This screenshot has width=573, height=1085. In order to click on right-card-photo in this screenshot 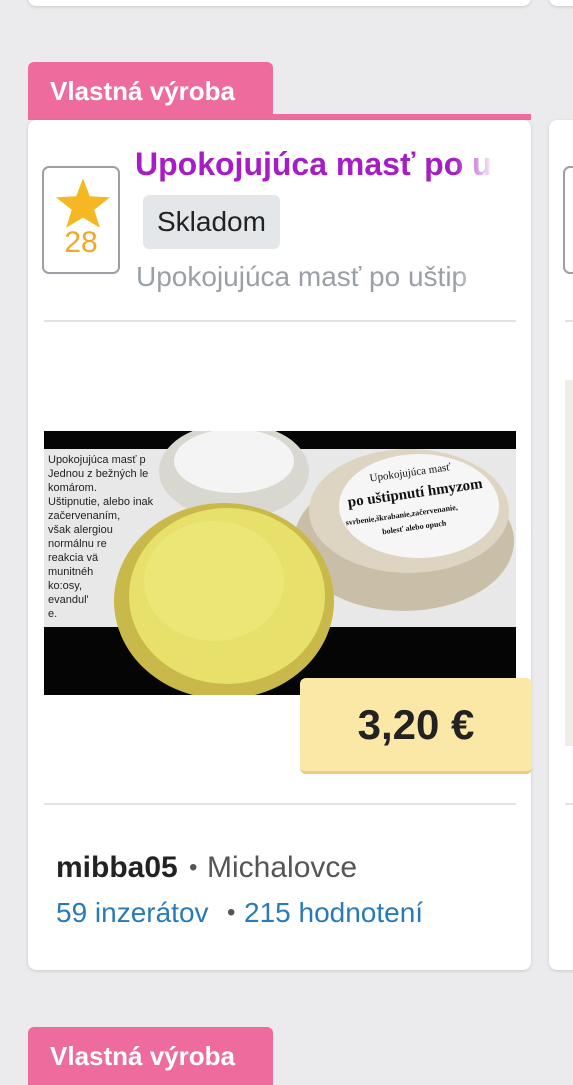, I will do `click(569, 563)`.